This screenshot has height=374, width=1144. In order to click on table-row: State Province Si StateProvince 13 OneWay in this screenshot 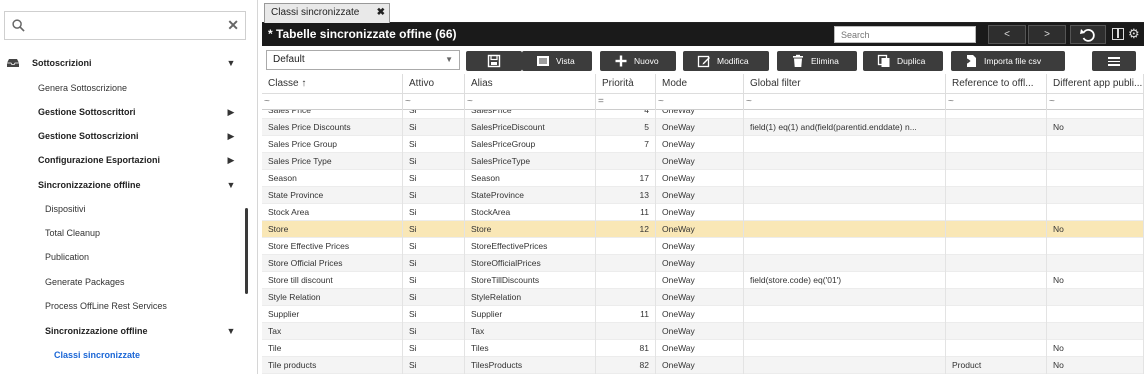, I will do `click(703, 195)`.